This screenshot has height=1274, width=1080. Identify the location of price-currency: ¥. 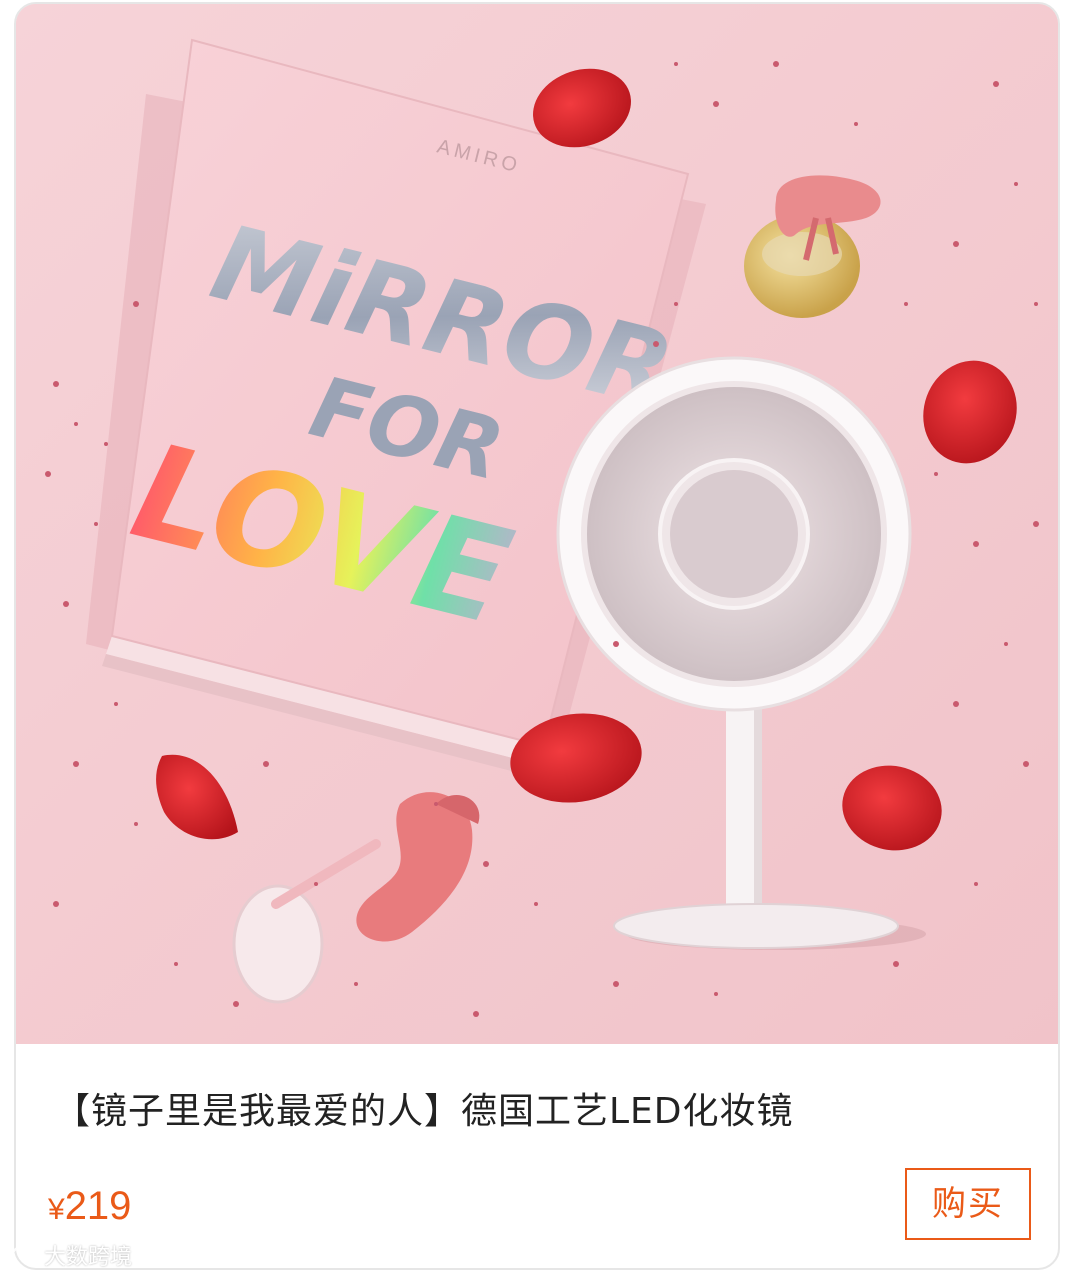
(56, 1209).